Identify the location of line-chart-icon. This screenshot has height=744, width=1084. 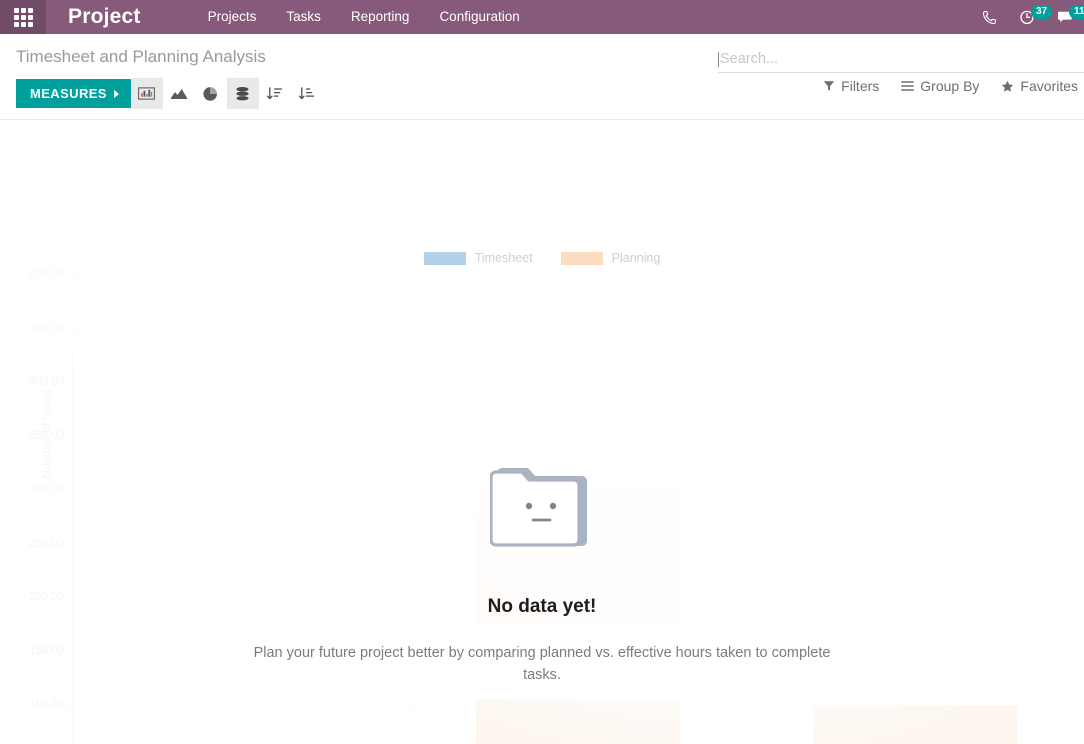
(178, 94).